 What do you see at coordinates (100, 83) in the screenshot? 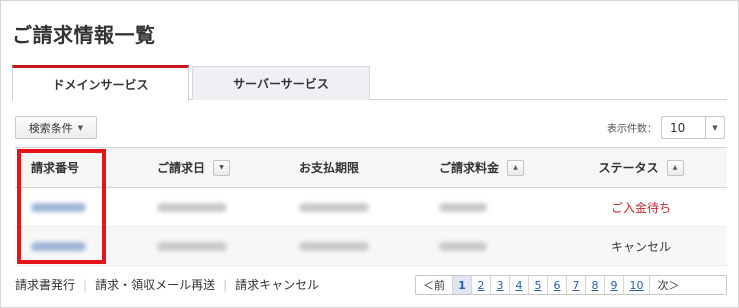
I see `tab-domain-service: ドメインサービス` at bounding box center [100, 83].